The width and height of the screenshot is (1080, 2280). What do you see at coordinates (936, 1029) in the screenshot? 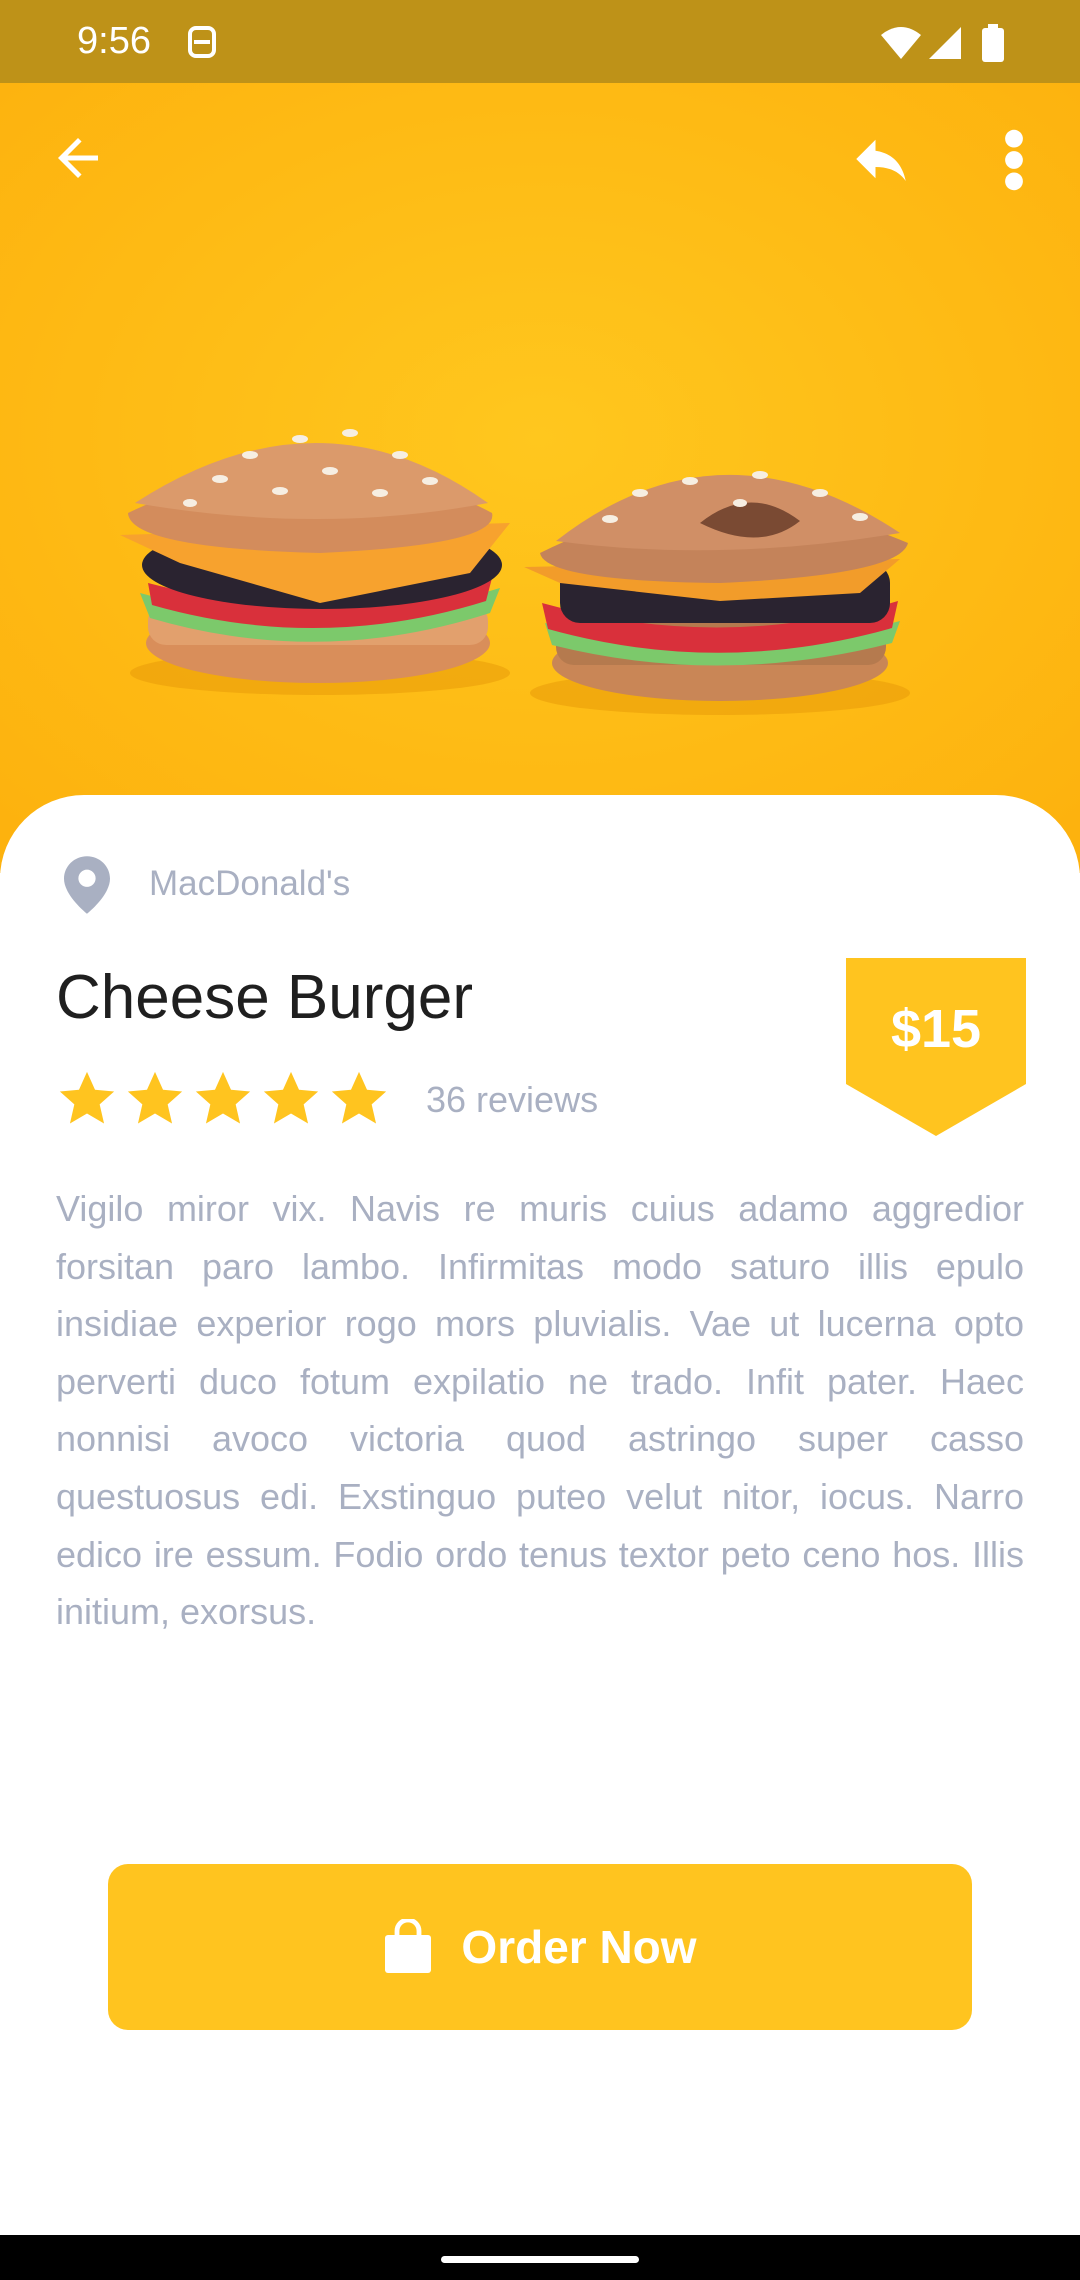
I see `price-label: $15` at bounding box center [936, 1029].